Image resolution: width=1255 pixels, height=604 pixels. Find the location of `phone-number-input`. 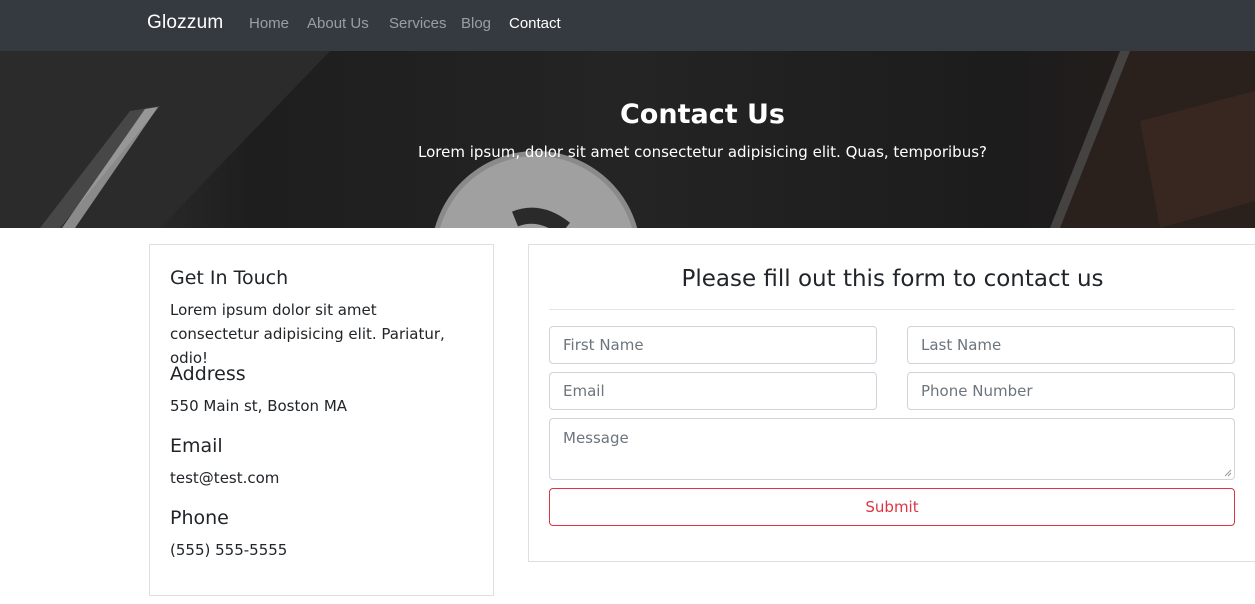

phone-number-input is located at coordinates (1071, 391).